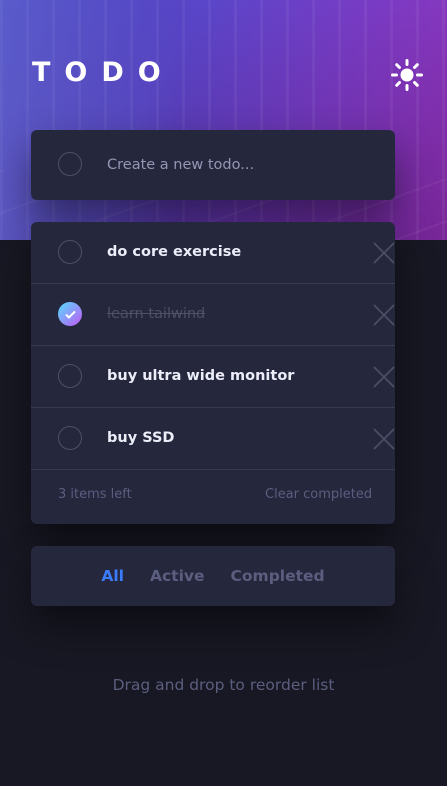 The height and width of the screenshot is (786, 447). Describe the element at coordinates (213, 439) in the screenshot. I see `todo-item: buy SSD` at that location.